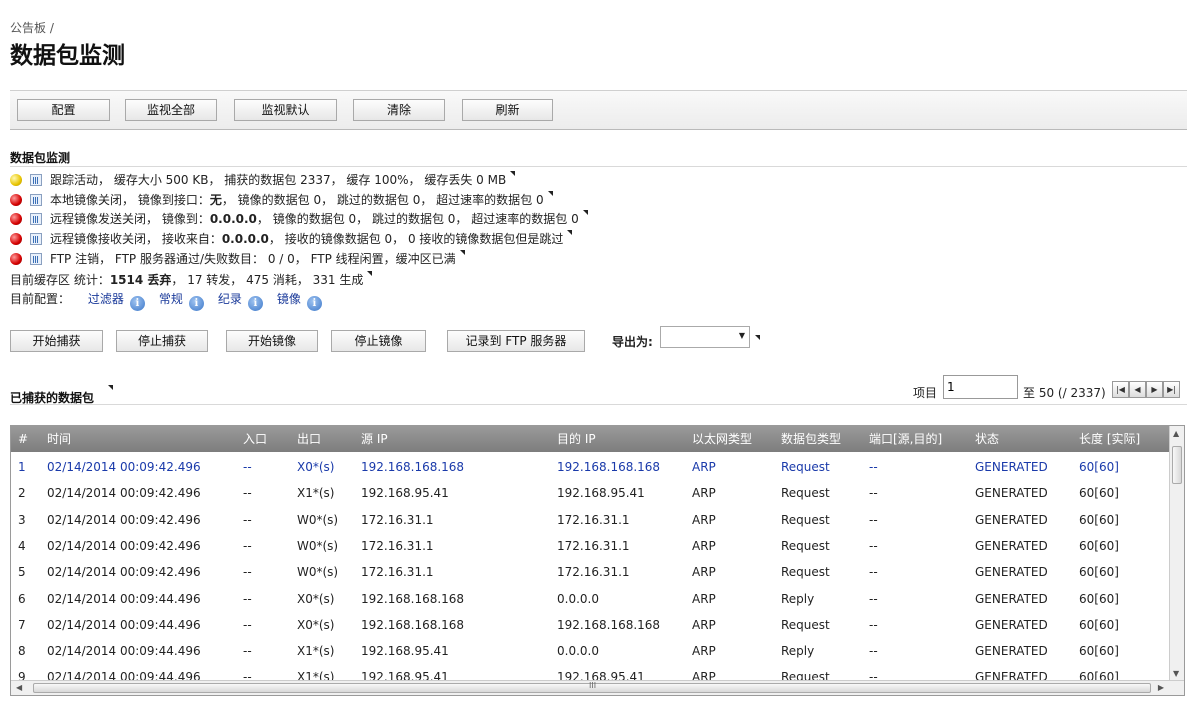  Describe the element at coordinates (171, 299) in the screenshot. I see `general-link: 常规` at that location.